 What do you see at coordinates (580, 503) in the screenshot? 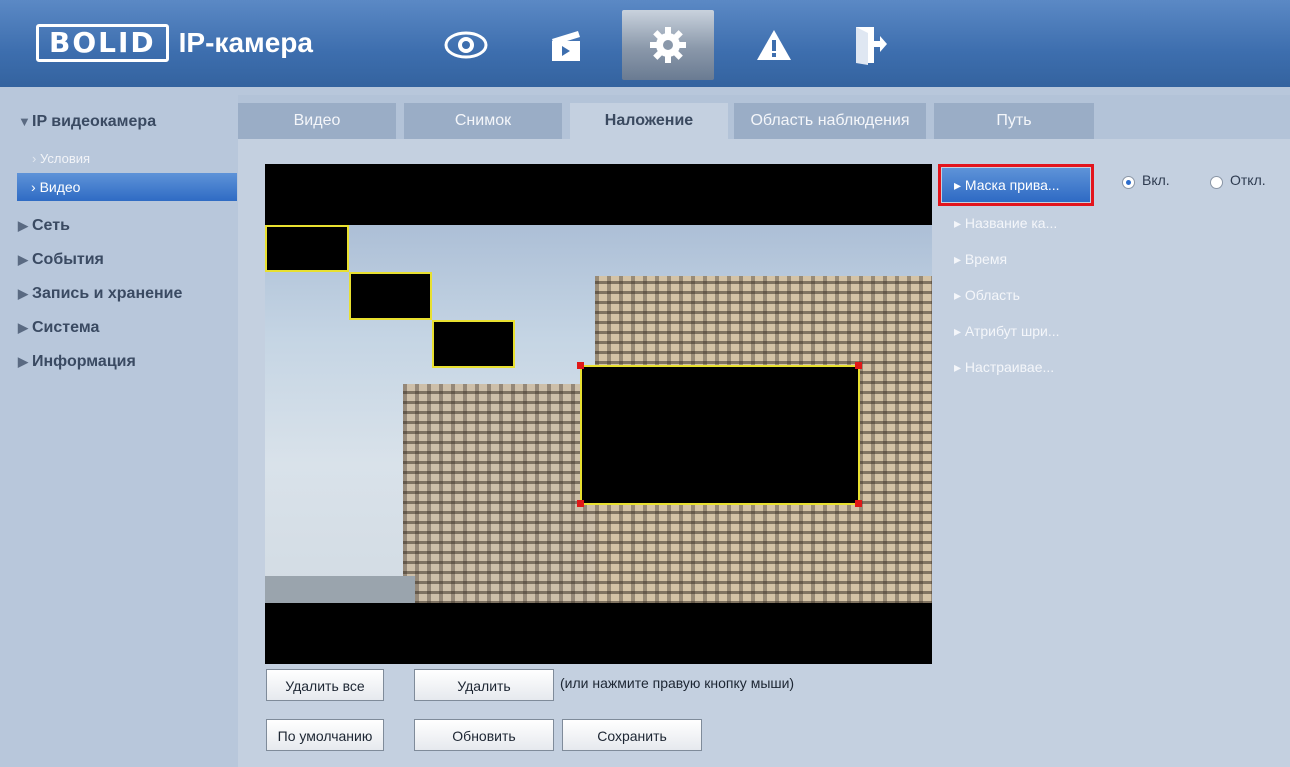
I see `resize-handle-bottom-left` at bounding box center [580, 503].